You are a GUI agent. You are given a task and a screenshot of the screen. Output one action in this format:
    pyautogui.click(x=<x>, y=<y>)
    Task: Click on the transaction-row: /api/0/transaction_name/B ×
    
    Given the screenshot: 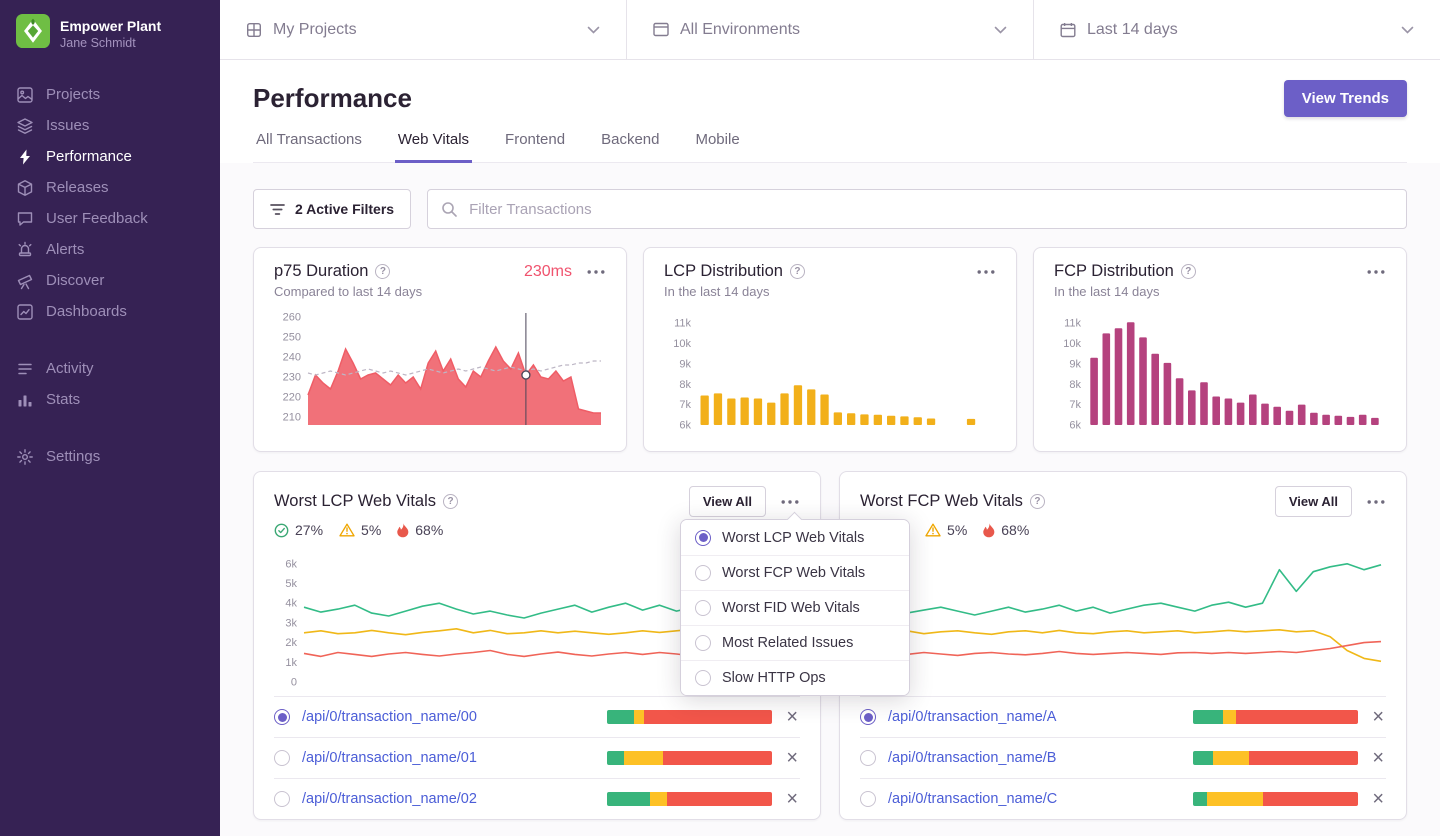 What is the action you would take?
    pyautogui.click(x=1123, y=757)
    